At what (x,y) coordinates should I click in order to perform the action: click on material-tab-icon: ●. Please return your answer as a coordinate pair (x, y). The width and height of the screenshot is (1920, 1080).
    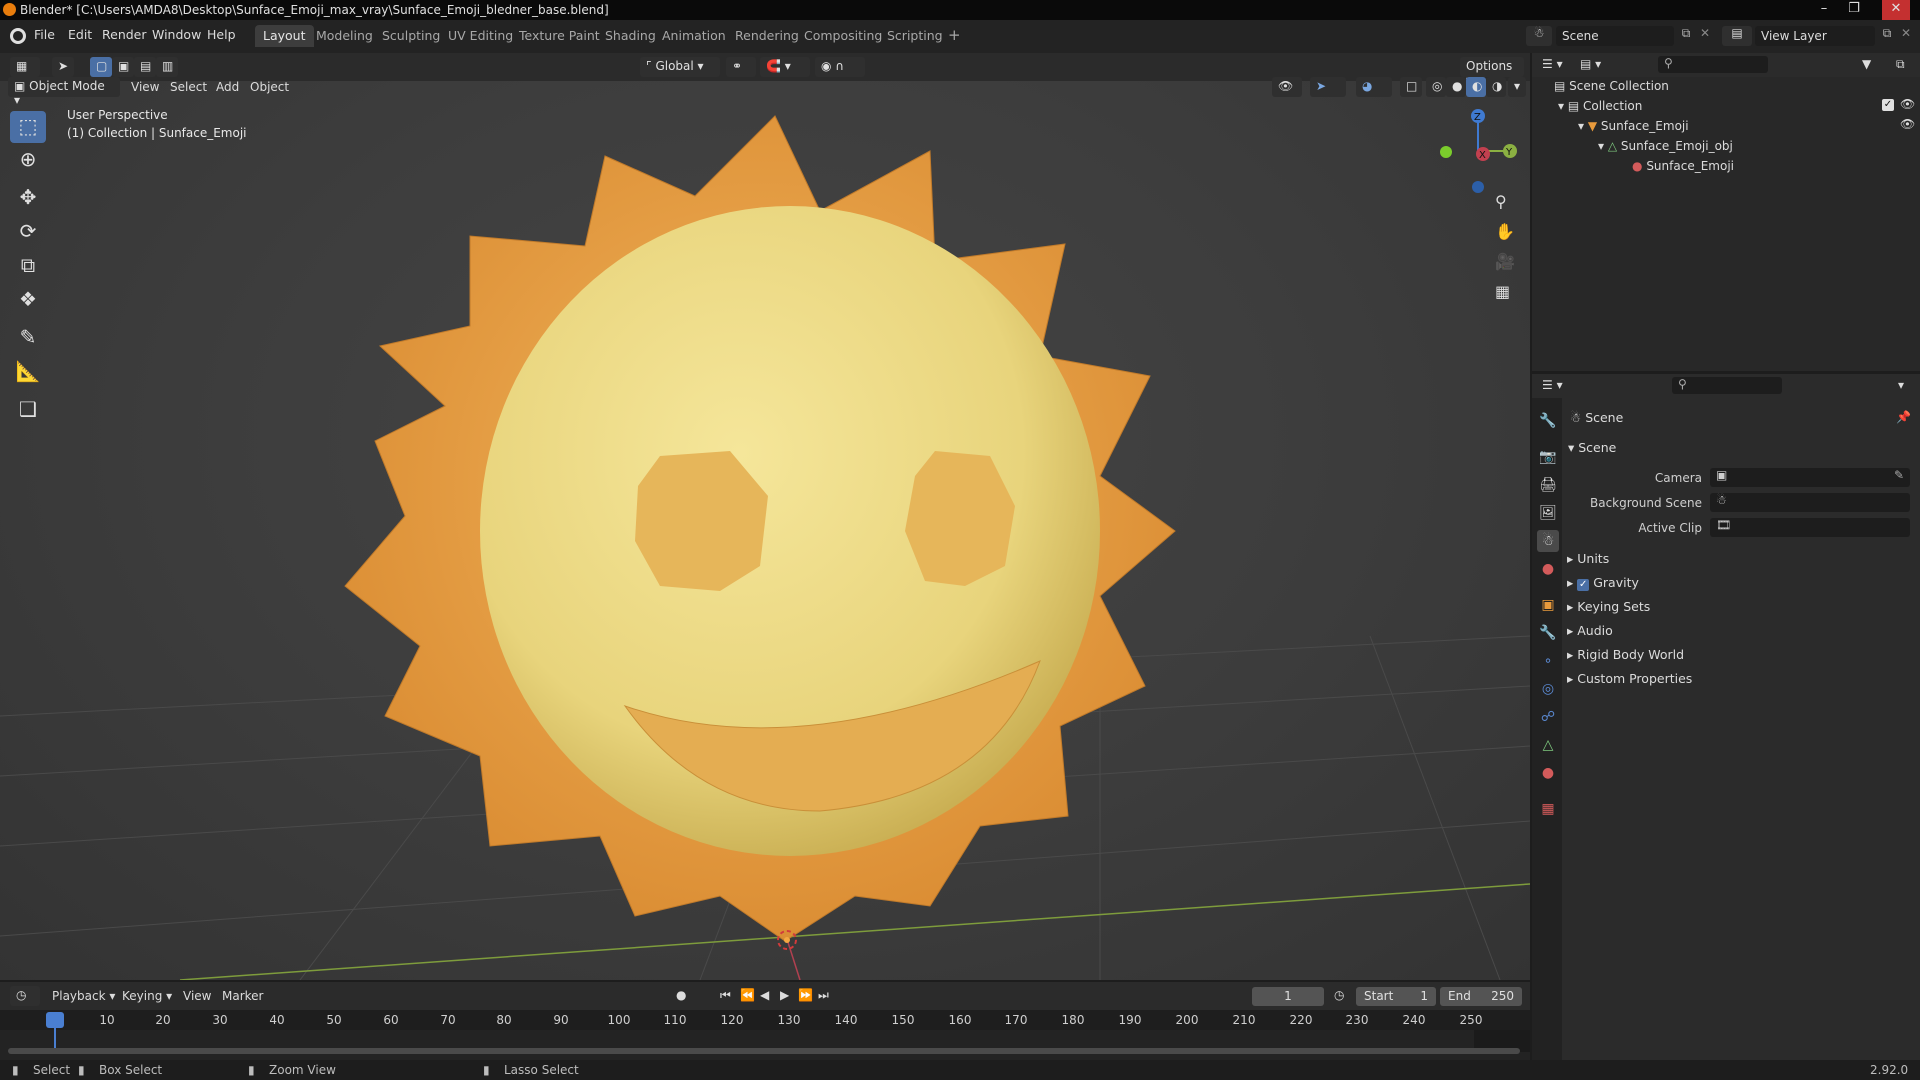
    Looking at the image, I should click on (1548, 773).